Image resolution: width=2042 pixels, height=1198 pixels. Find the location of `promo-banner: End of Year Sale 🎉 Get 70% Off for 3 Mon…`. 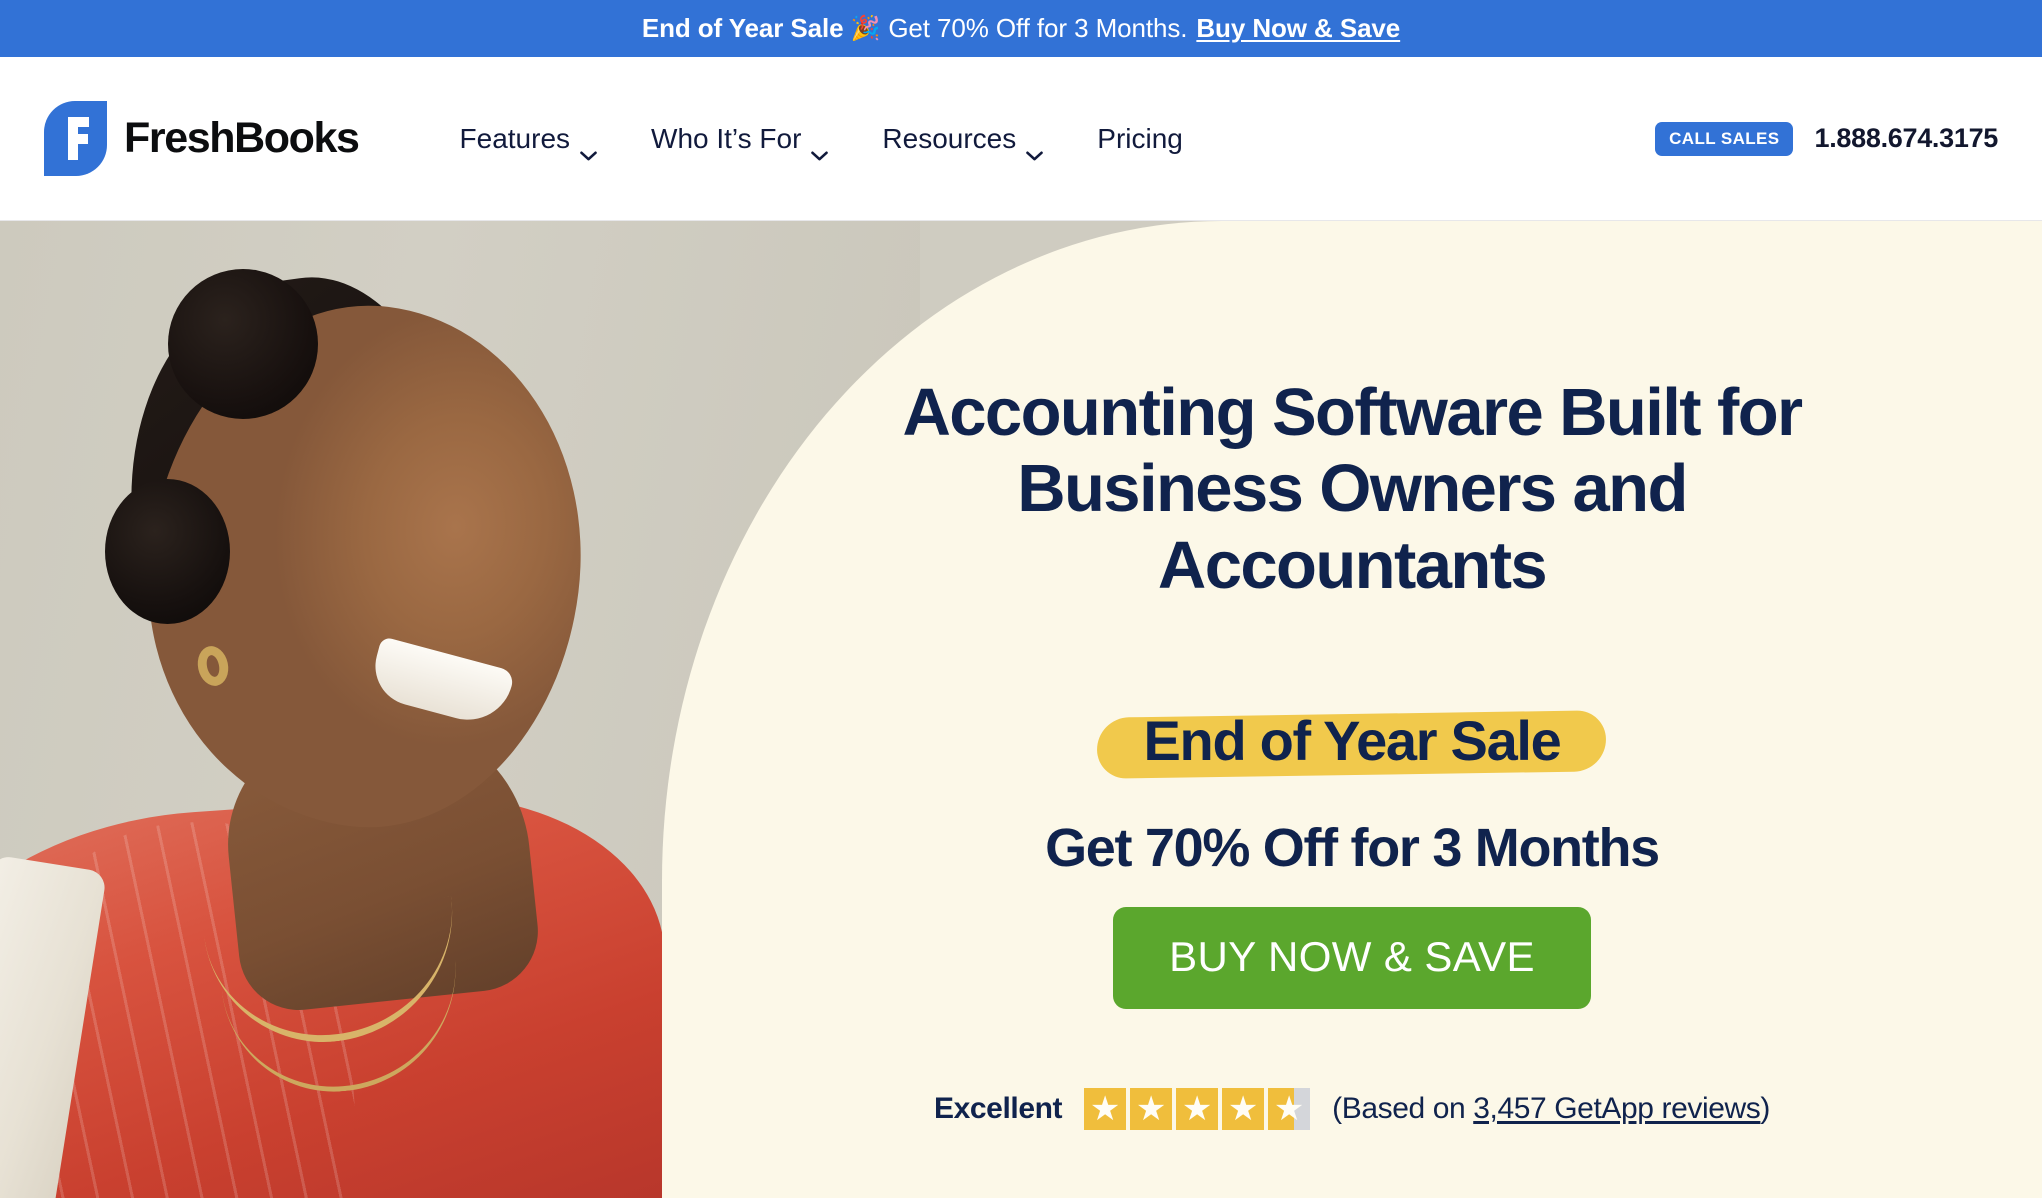

promo-banner: End of Year Sale 🎉 Get 70% Off for 3 Mon… is located at coordinates (1021, 28).